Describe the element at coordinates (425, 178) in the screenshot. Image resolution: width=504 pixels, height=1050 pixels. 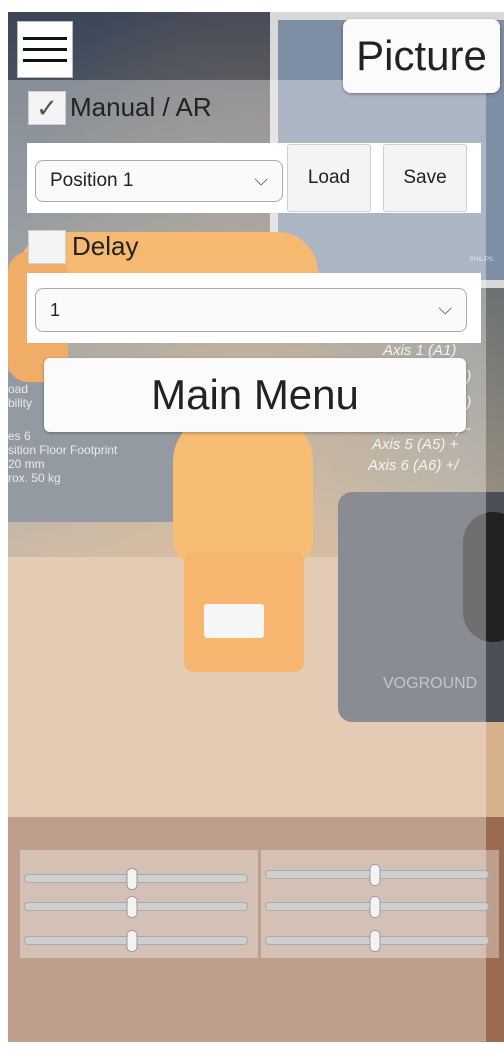
I see `save-button: Save` at that location.